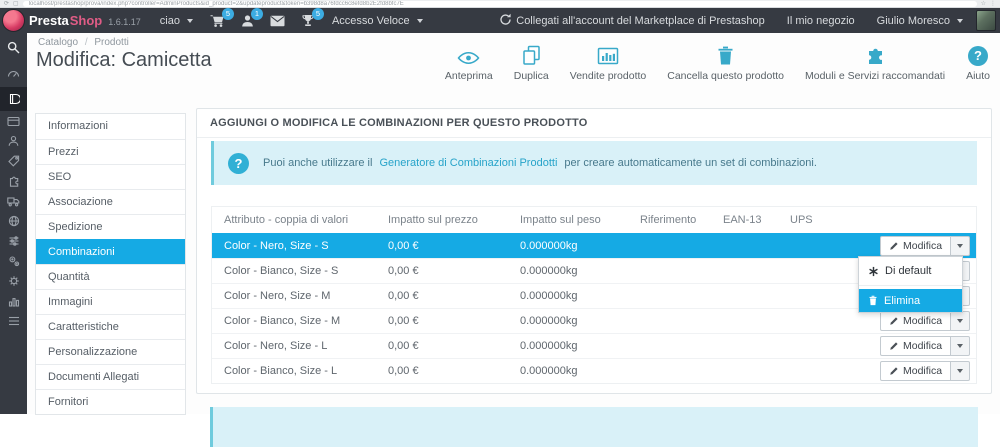  What do you see at coordinates (110, 151) in the screenshot?
I see `tab-prezzi: Prezzi` at bounding box center [110, 151].